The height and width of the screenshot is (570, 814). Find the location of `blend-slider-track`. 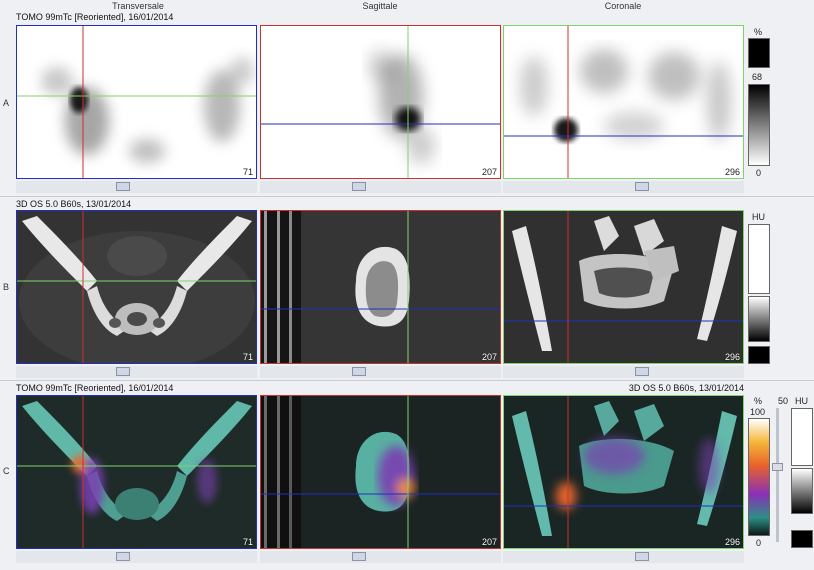

blend-slider-track is located at coordinates (777, 475).